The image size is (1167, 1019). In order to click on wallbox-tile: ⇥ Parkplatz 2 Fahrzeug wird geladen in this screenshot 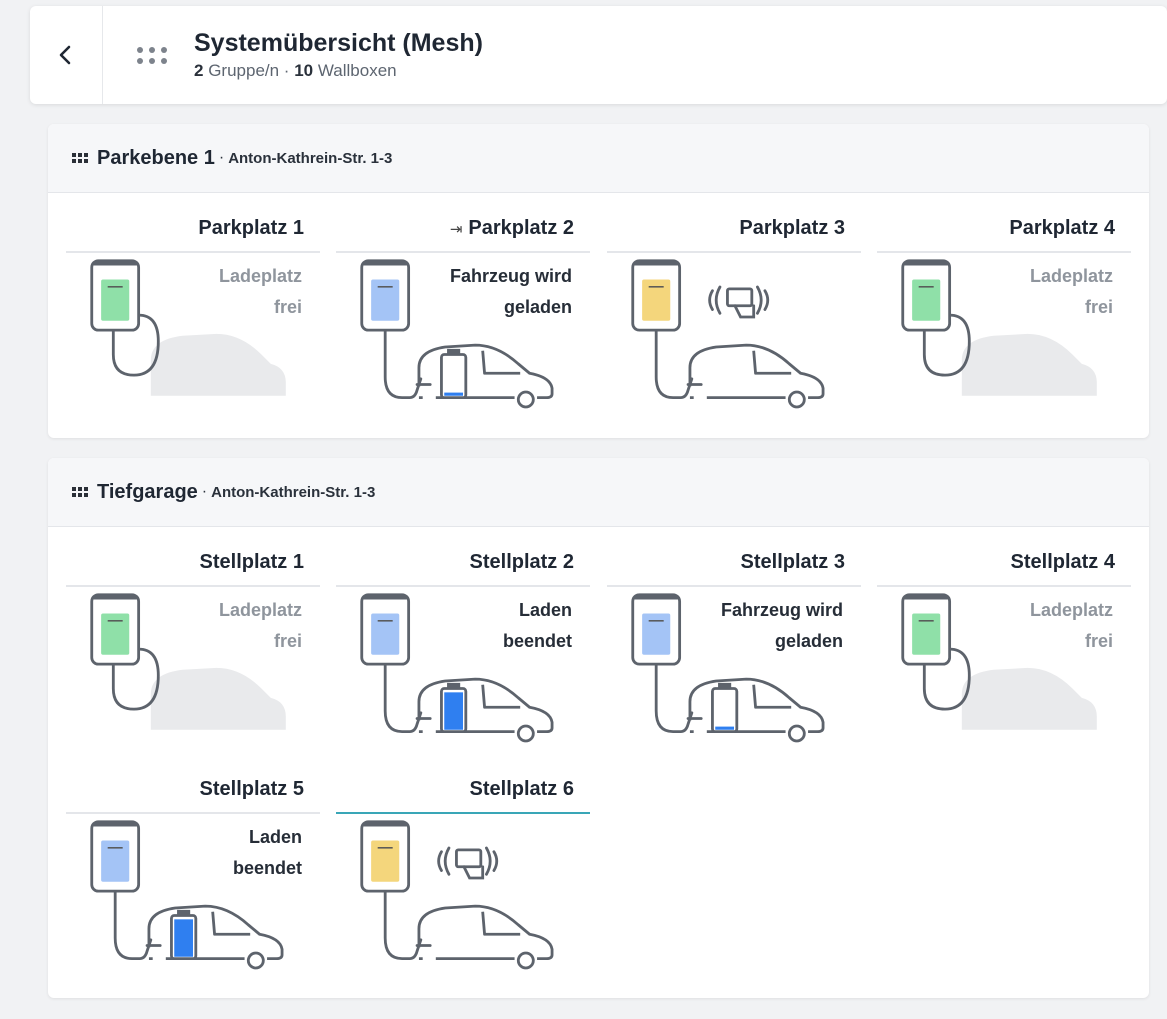, I will do `click(463, 309)`.